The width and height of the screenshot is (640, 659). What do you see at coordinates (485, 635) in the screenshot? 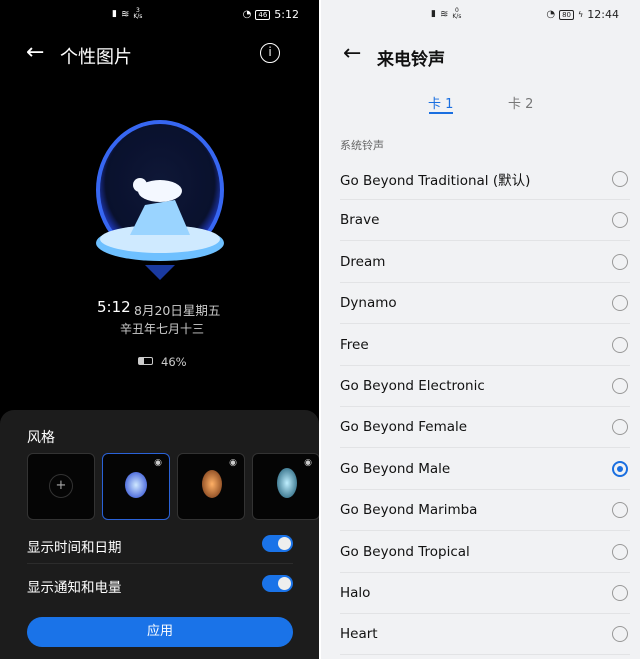
I see `ringtone-item: Heart` at bounding box center [485, 635].